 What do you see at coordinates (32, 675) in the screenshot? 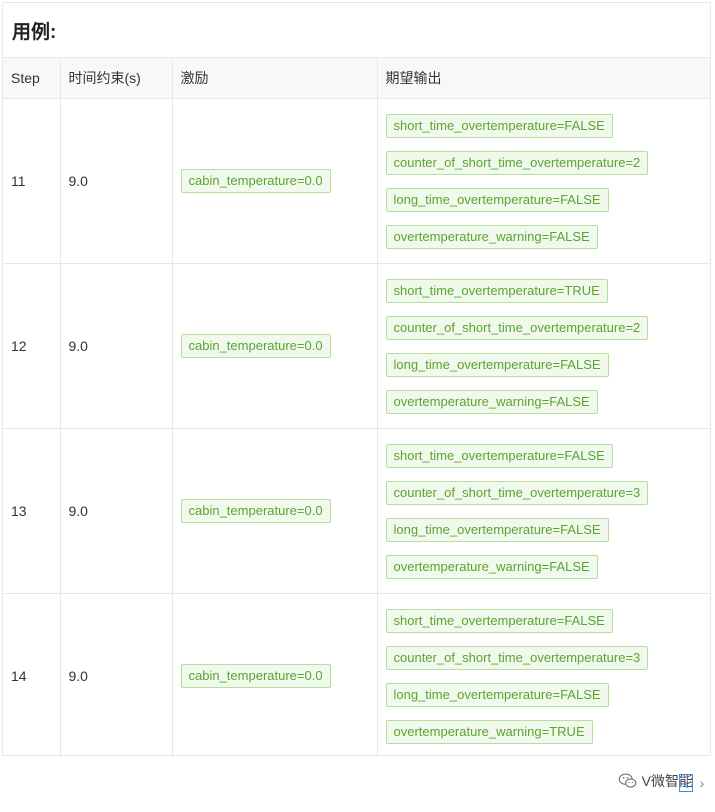
I see `step-cell: 14` at bounding box center [32, 675].